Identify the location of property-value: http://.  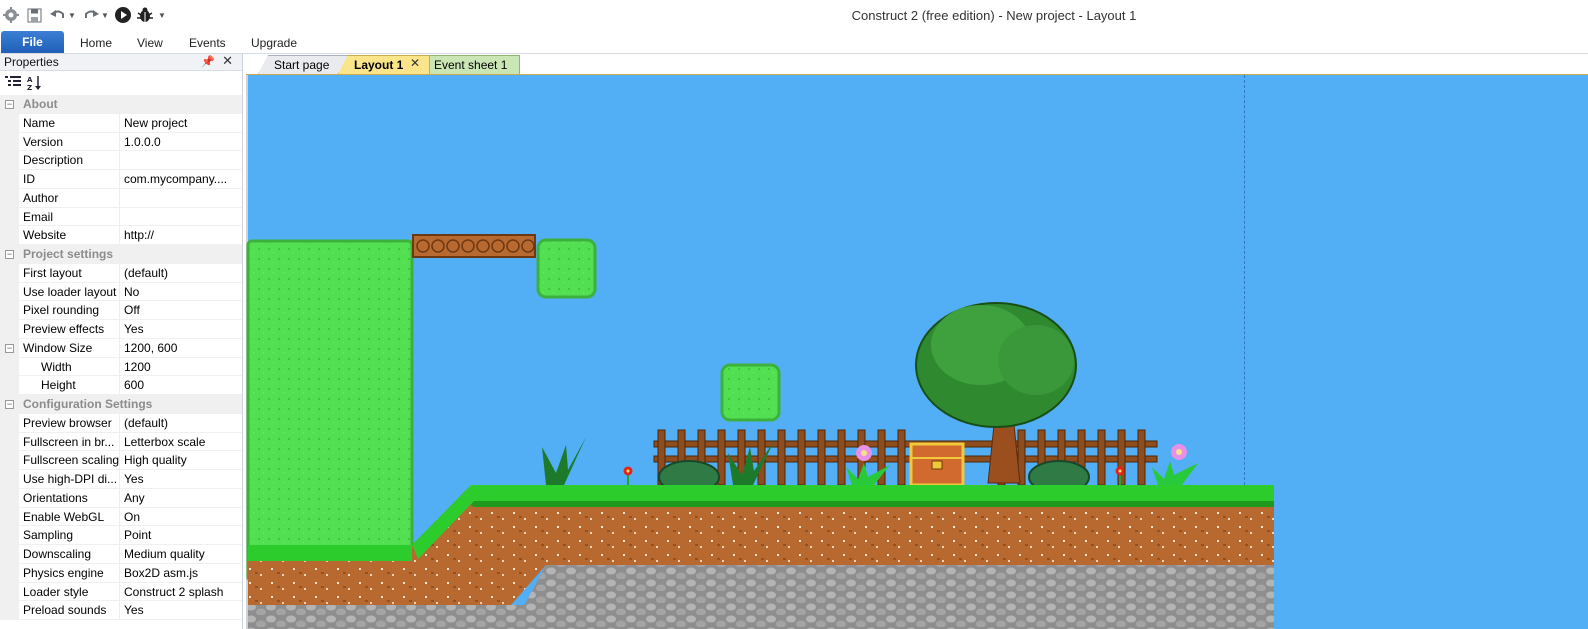
(182, 235).